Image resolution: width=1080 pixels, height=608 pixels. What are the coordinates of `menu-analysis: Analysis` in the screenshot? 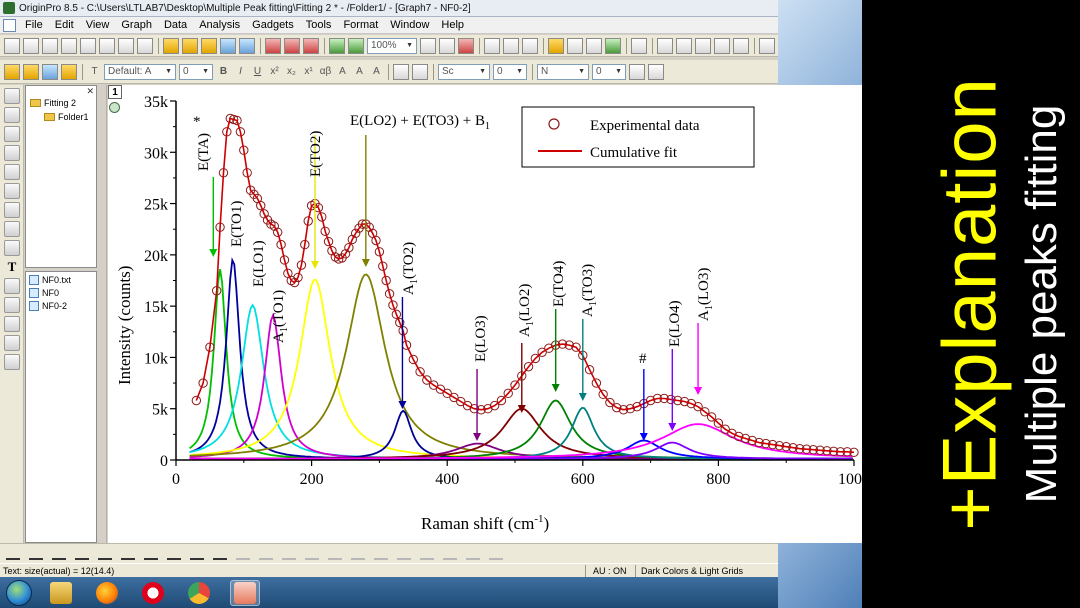 It's located at (219, 25).